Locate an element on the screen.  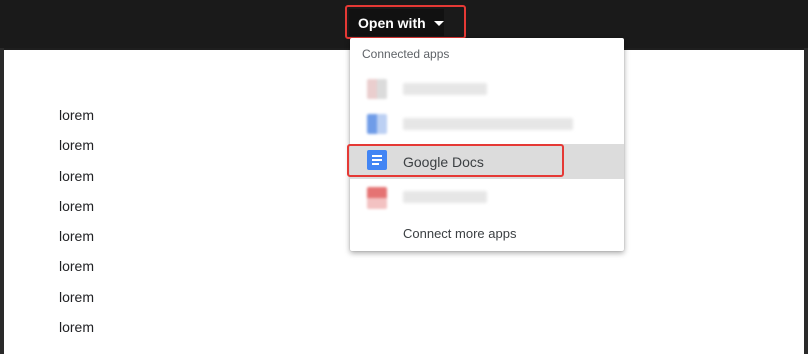
right-gutter is located at coordinates (806, 201).